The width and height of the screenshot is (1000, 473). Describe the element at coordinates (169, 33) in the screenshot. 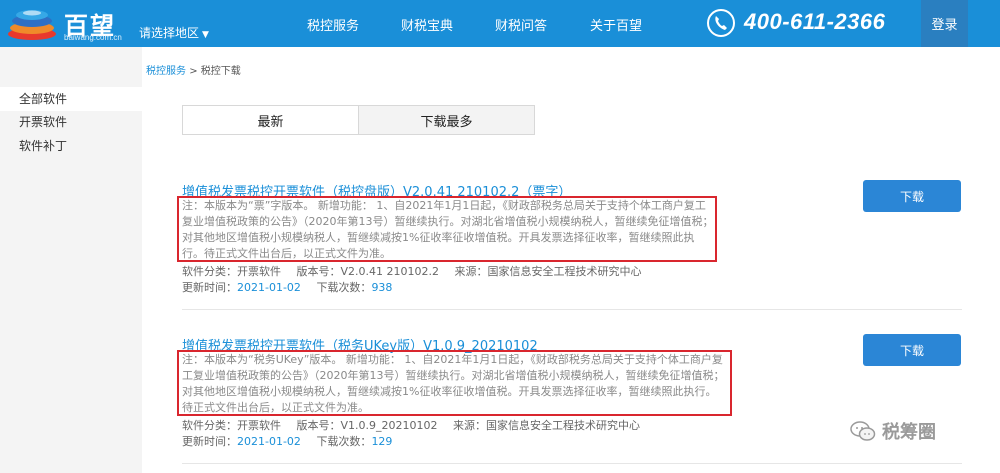

I see `region-label: 请选择地区` at that location.